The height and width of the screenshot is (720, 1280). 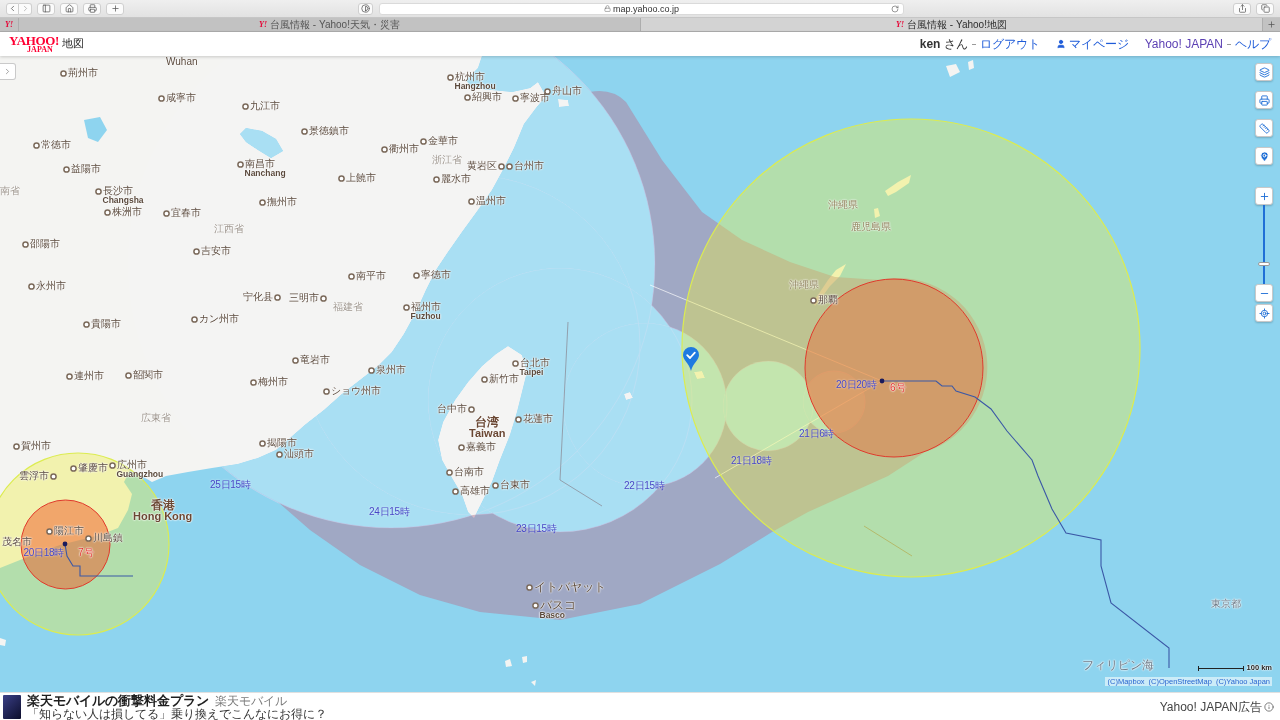 I want to click on city-name: 常徳市, so click(x=55, y=145).